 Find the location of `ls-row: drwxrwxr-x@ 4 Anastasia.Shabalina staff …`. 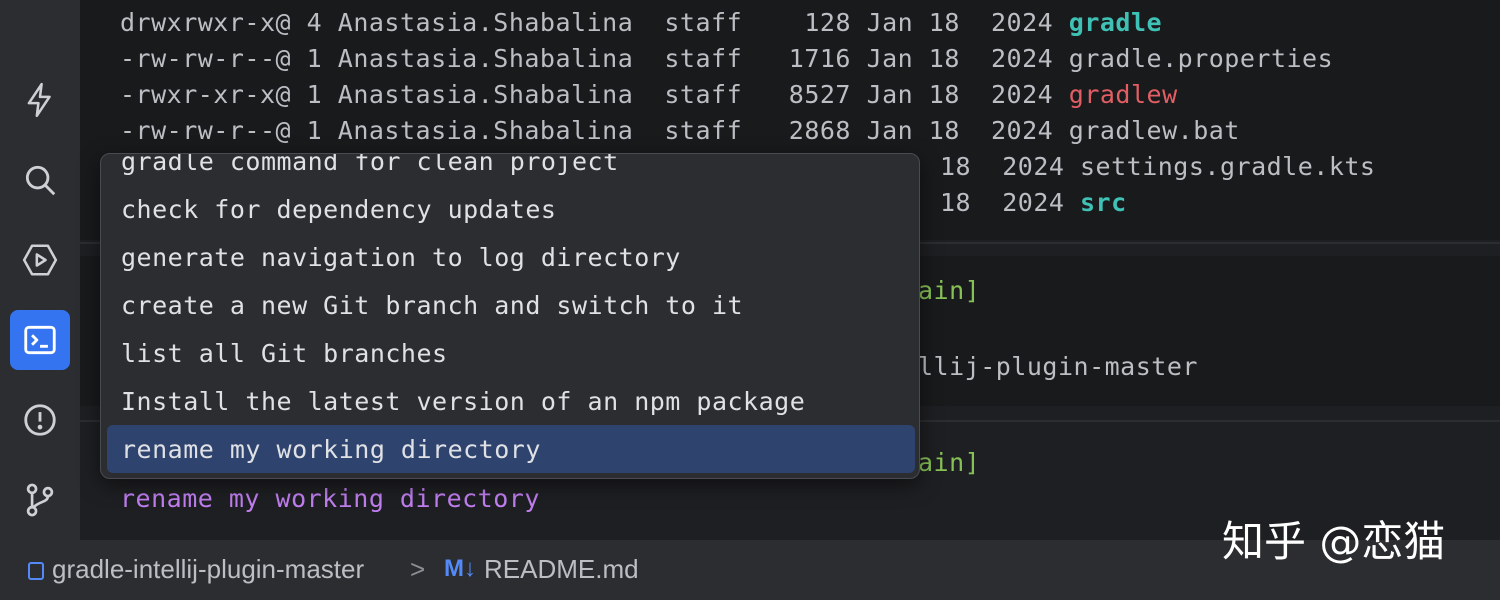

ls-row: drwxrwxr-x@ 4 Anastasia.Shabalina staff … is located at coordinates (641, 22).